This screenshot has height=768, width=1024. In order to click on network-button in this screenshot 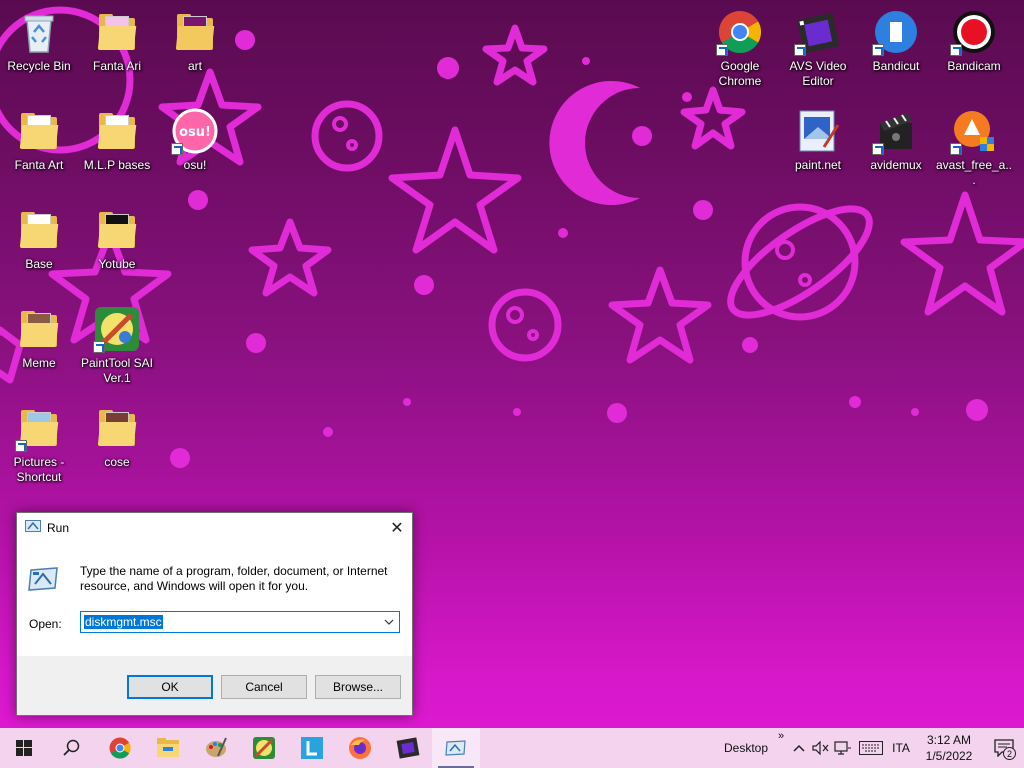, I will do `click(843, 748)`.